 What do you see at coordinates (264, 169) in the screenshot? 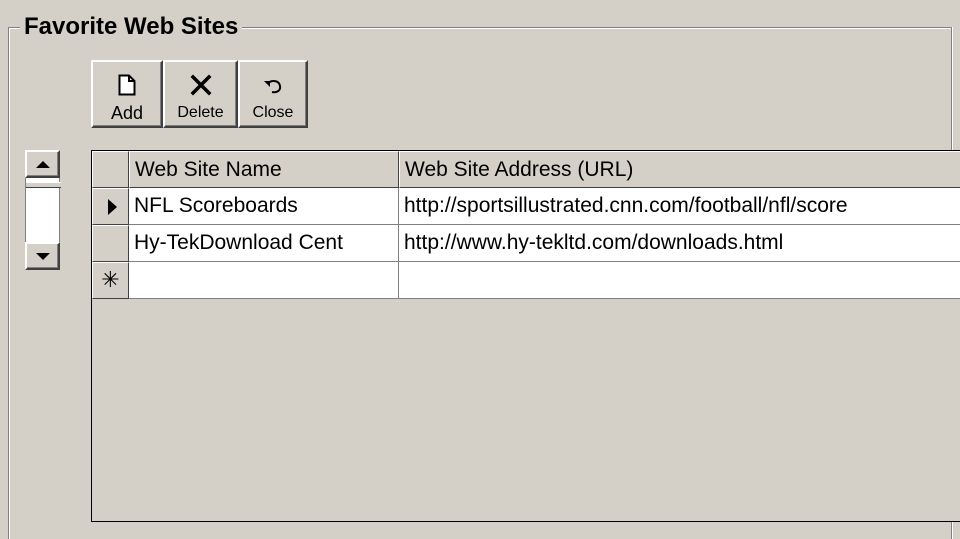
I see `column-header-name: Web Site Name` at bounding box center [264, 169].